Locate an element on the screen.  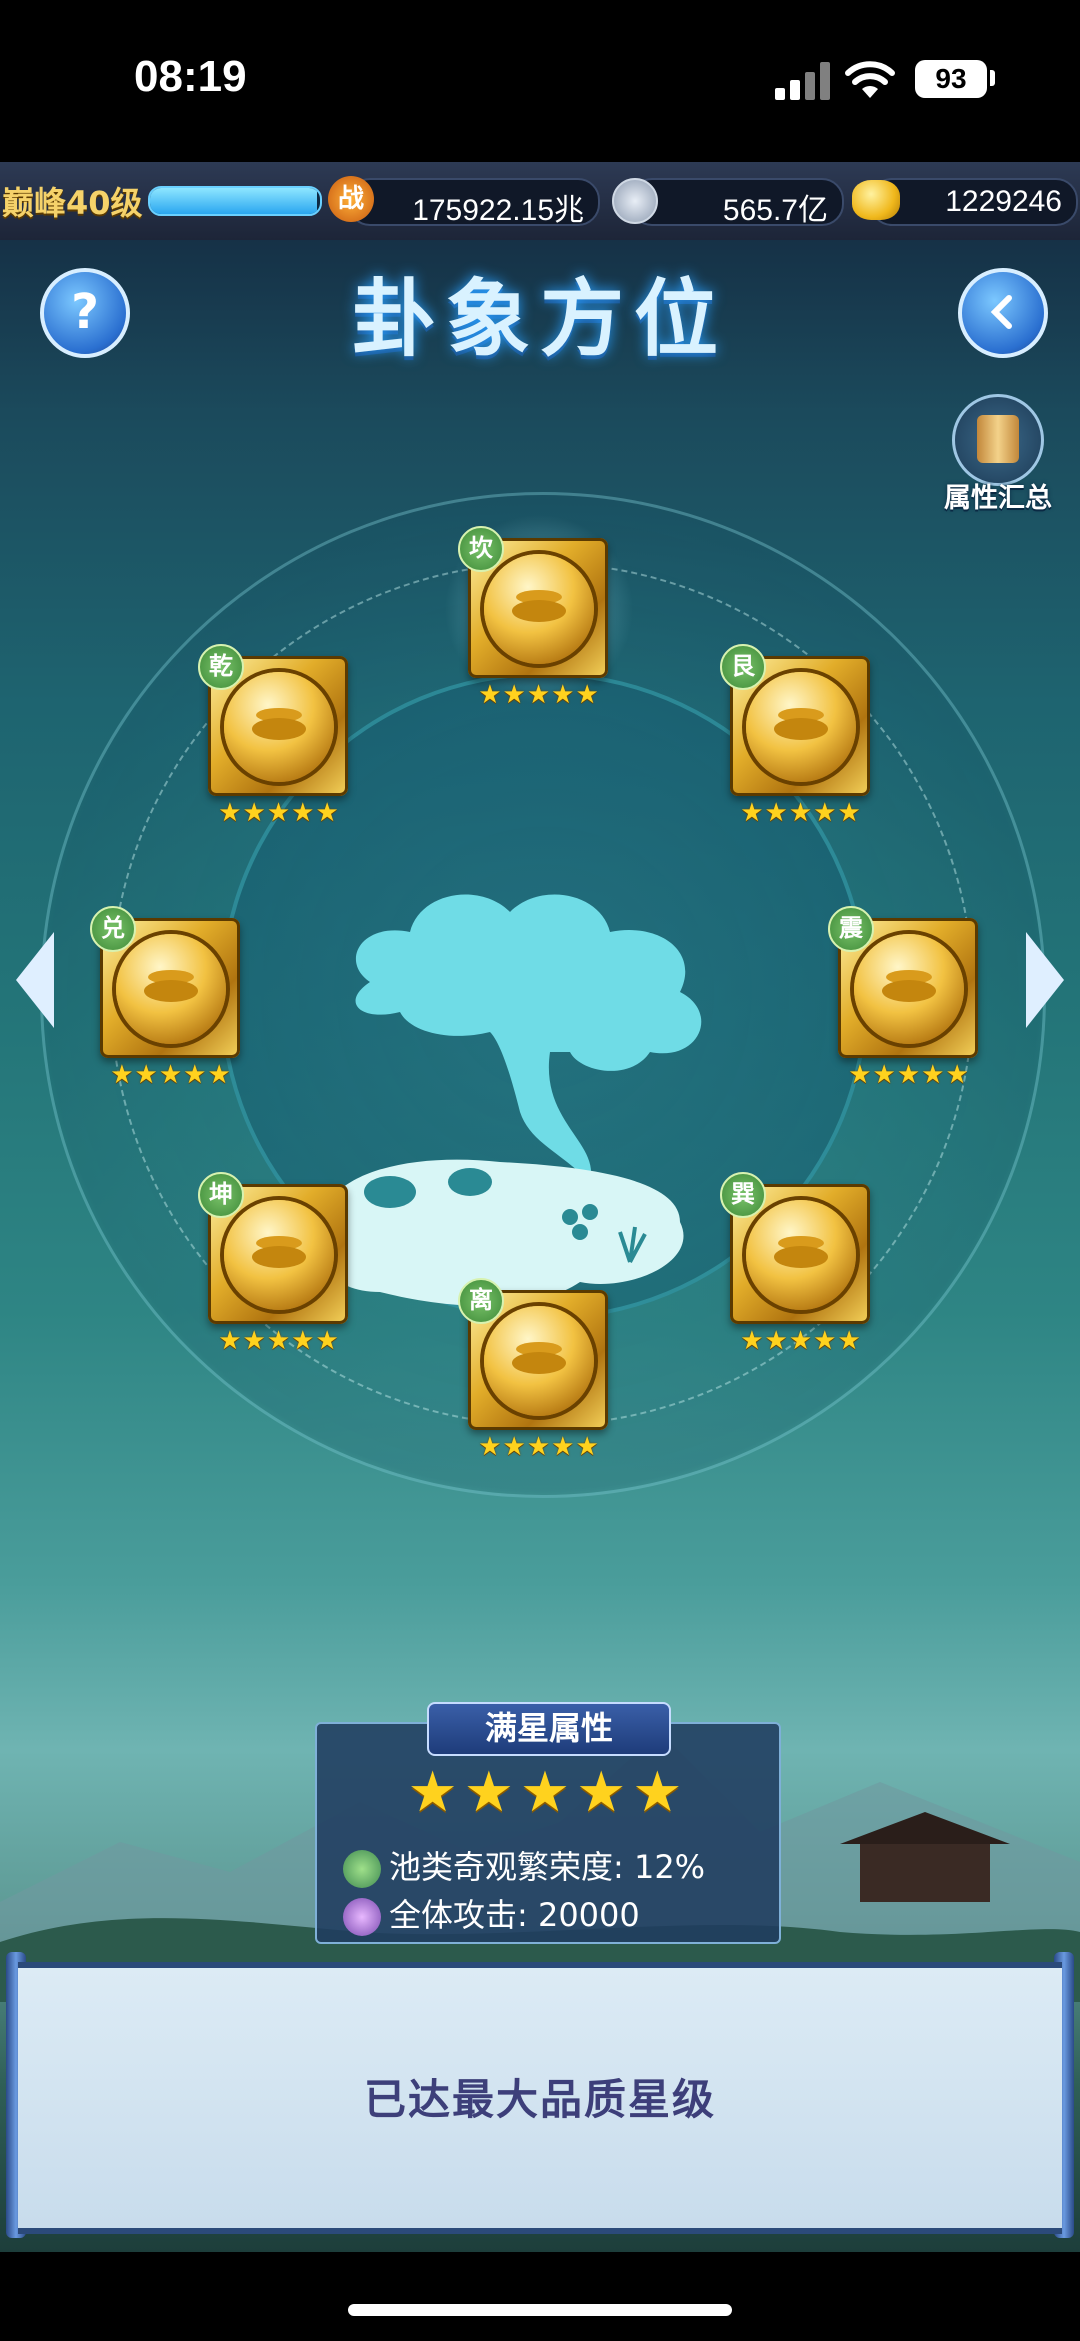
trigram-node-kan: 坎 ★★★★★ is located at coordinates (539, 612).